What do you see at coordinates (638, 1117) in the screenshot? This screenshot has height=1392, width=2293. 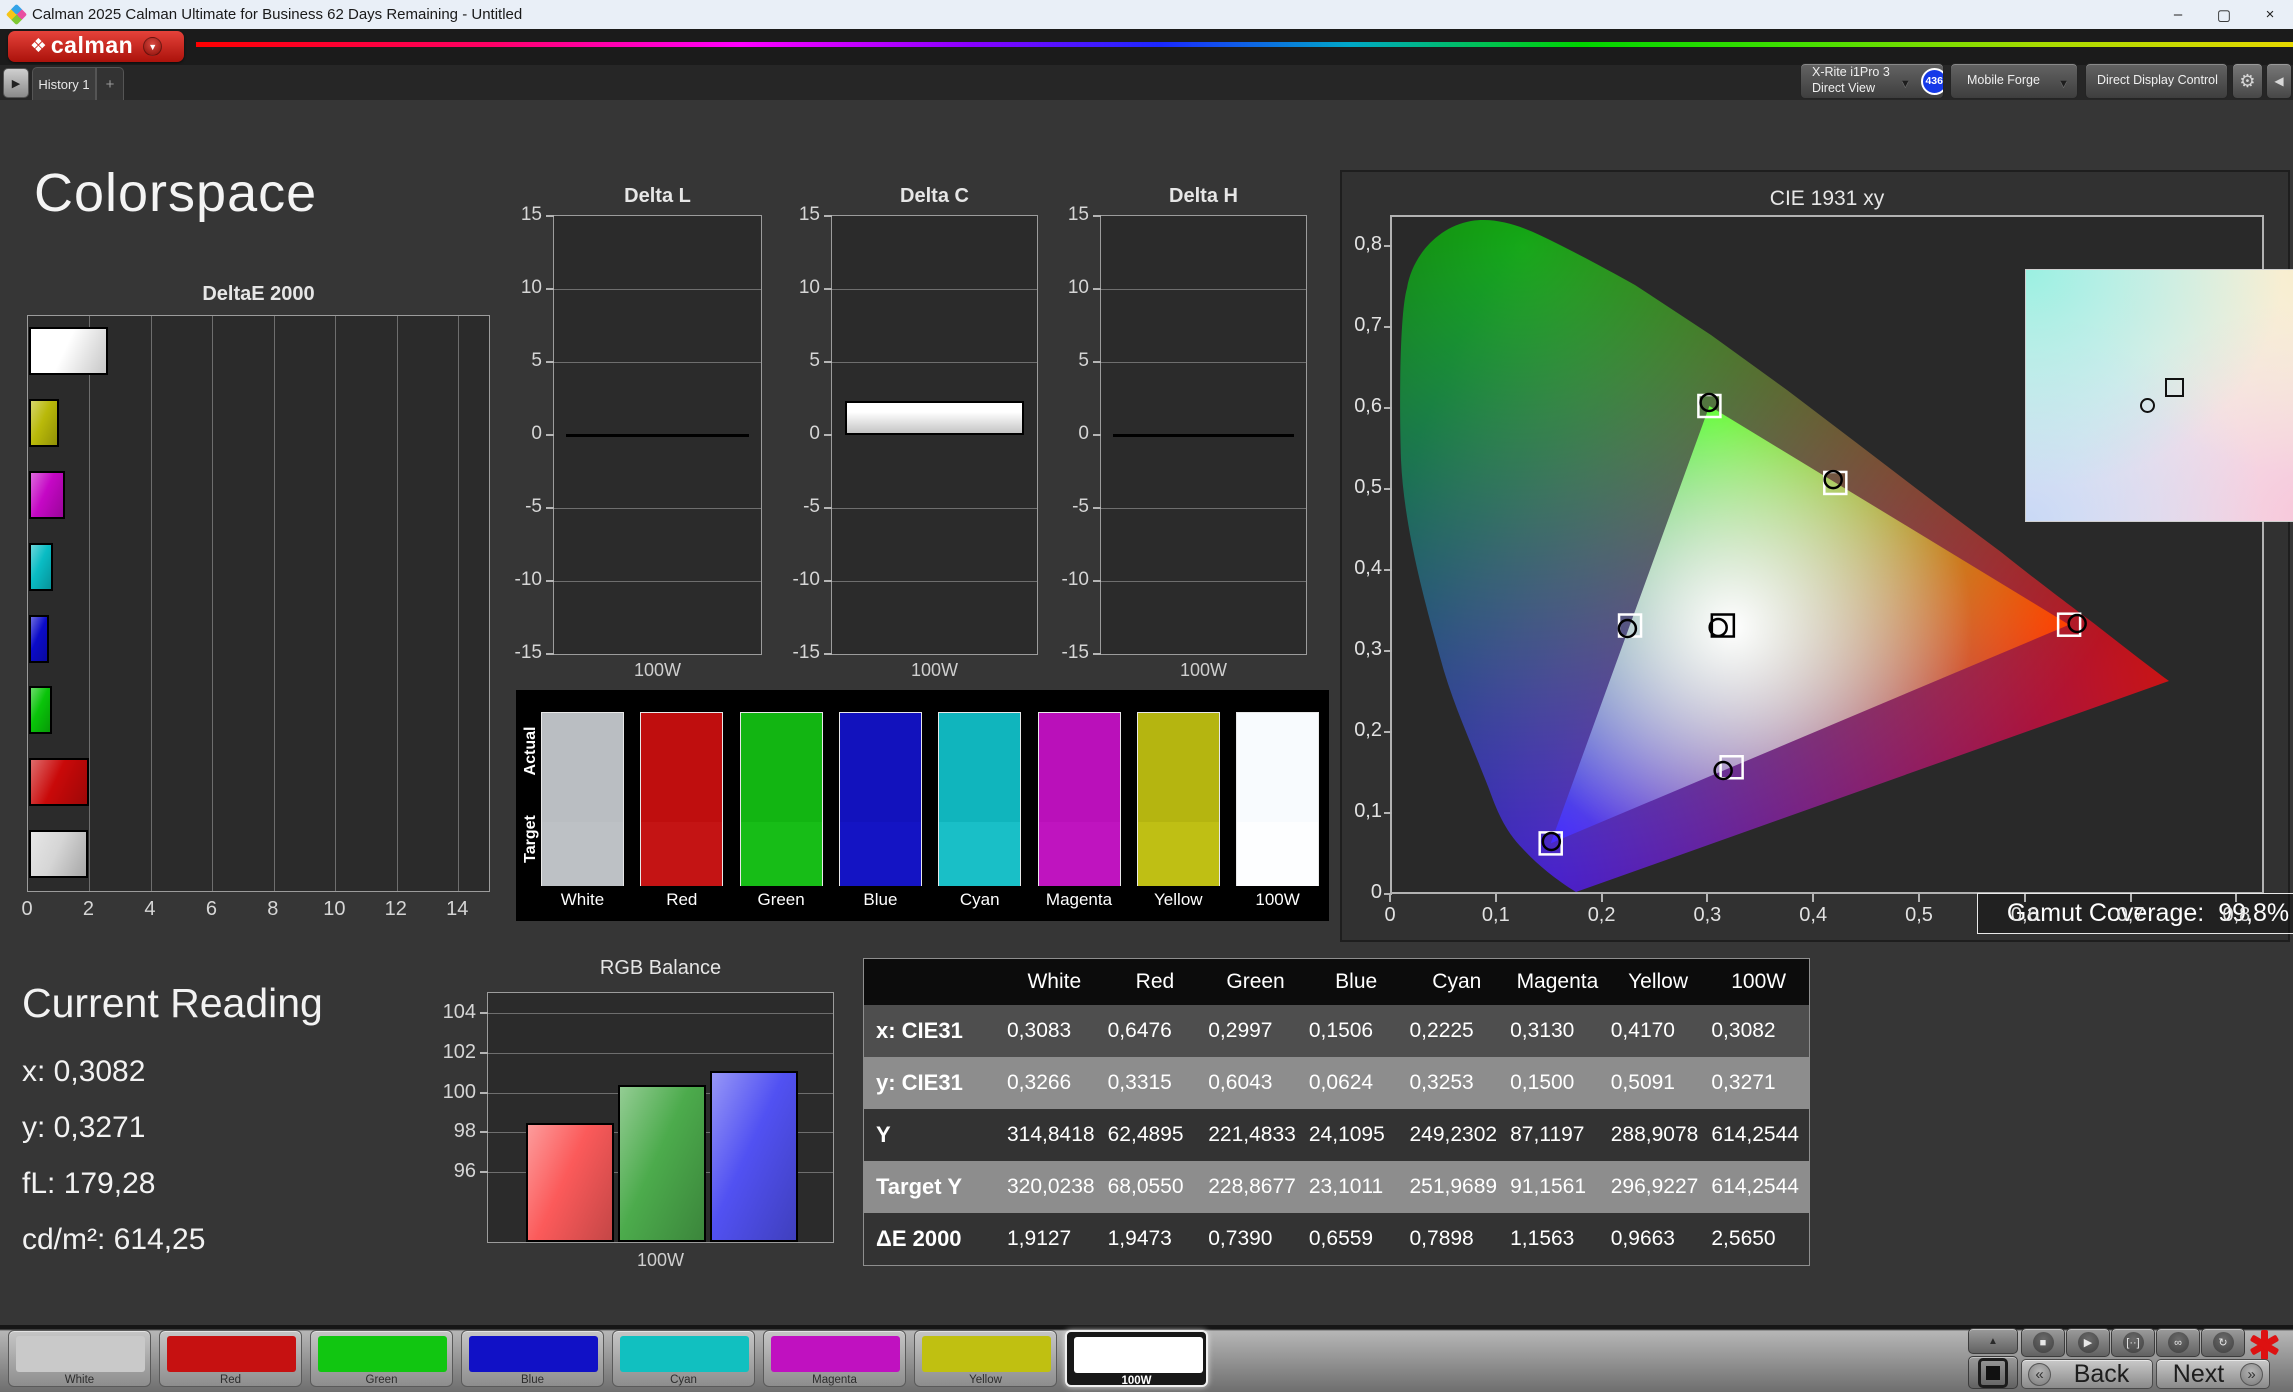 I see `rgb-balance-chart: 104 102 100 98 96` at bounding box center [638, 1117].